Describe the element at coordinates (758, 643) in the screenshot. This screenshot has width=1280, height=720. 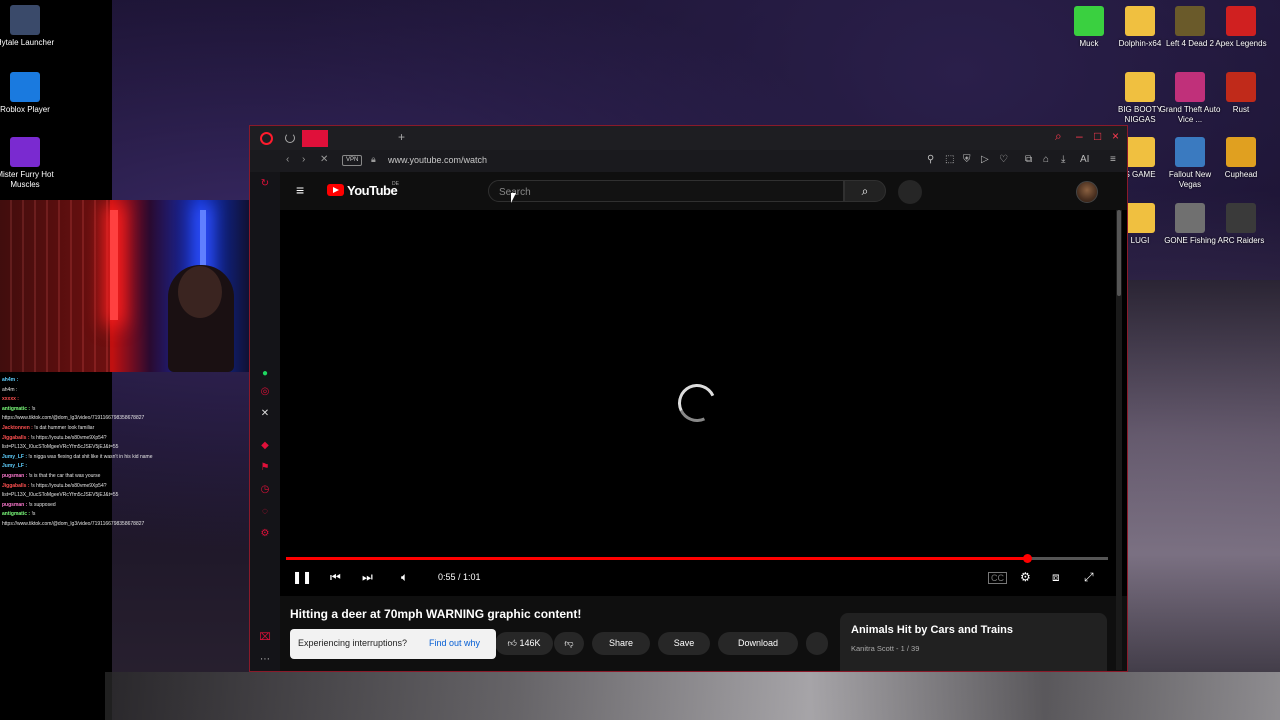
I see `download-button: Download` at that location.